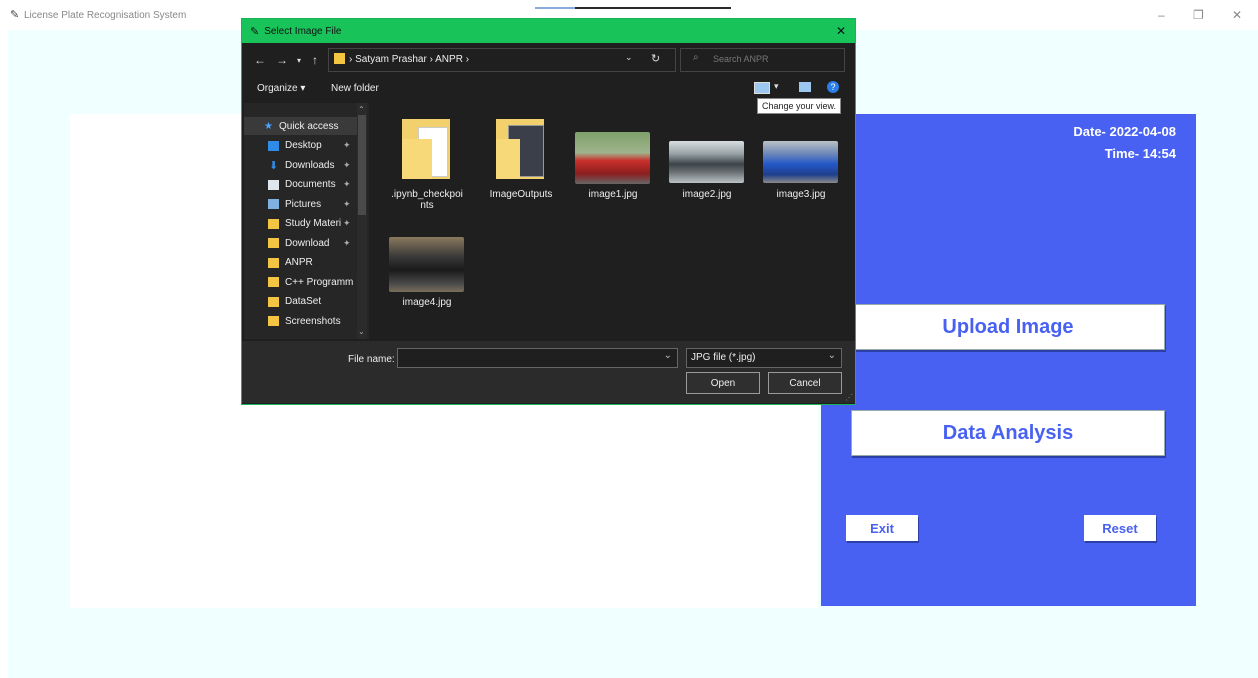  What do you see at coordinates (274, 166) in the screenshot?
I see `download-icon: ⬇` at bounding box center [274, 166].